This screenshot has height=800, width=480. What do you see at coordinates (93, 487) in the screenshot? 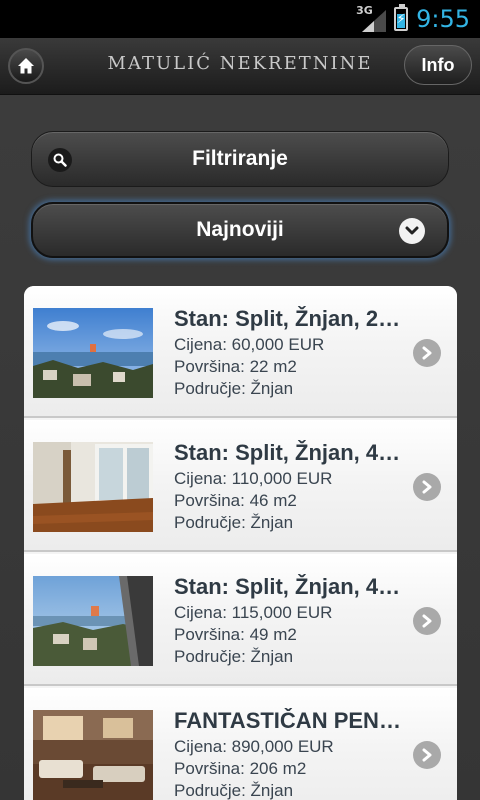
I see `listing-photo-interior` at bounding box center [93, 487].